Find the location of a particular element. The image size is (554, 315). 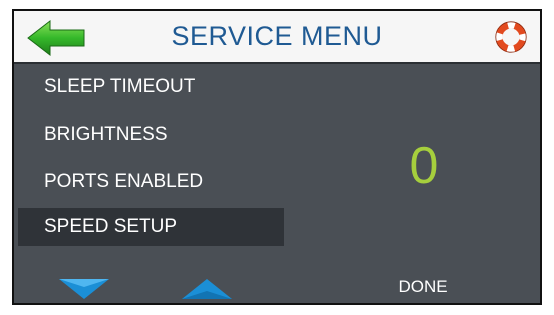

scroll-down-button is located at coordinates (84, 288).